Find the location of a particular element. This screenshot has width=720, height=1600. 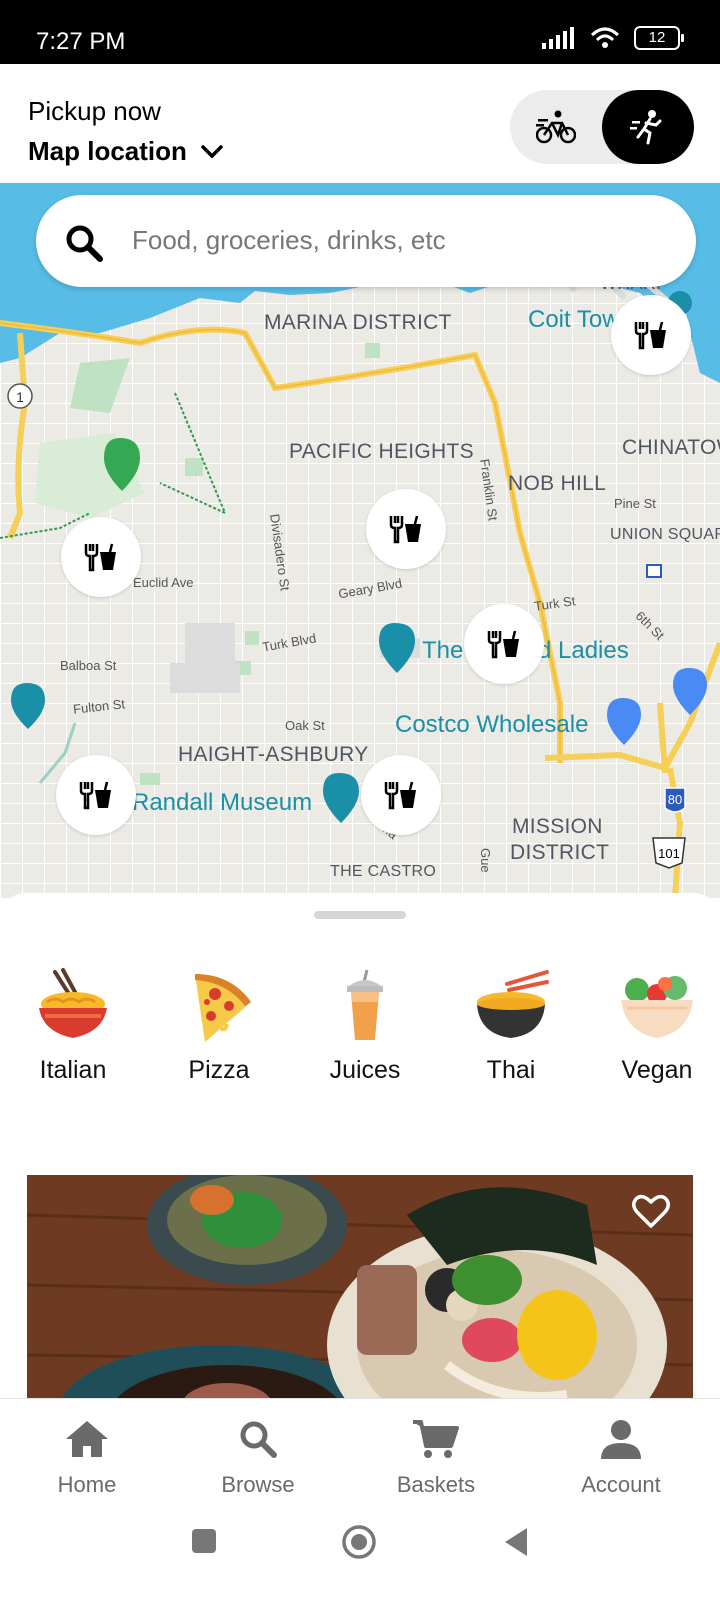

street-oak: Oak St is located at coordinates (305, 725).